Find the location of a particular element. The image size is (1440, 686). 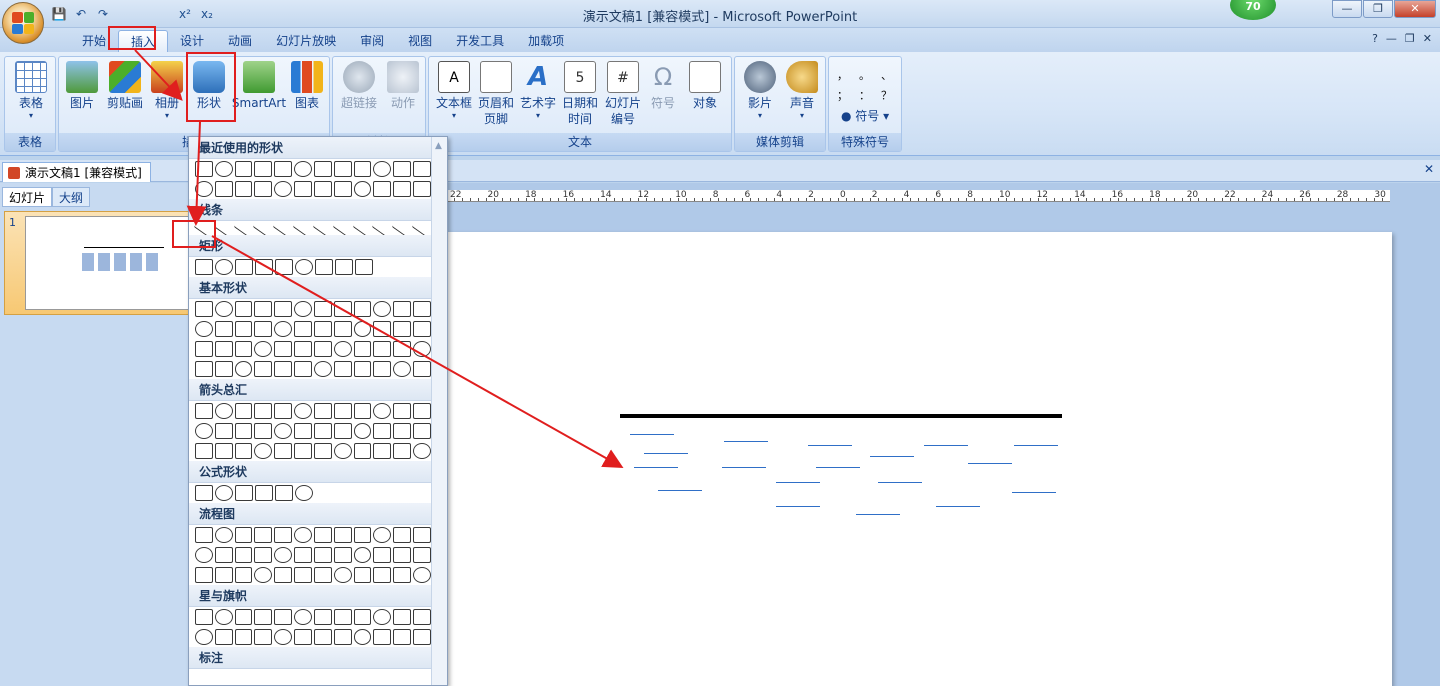

office-button is located at coordinates (23, 23).